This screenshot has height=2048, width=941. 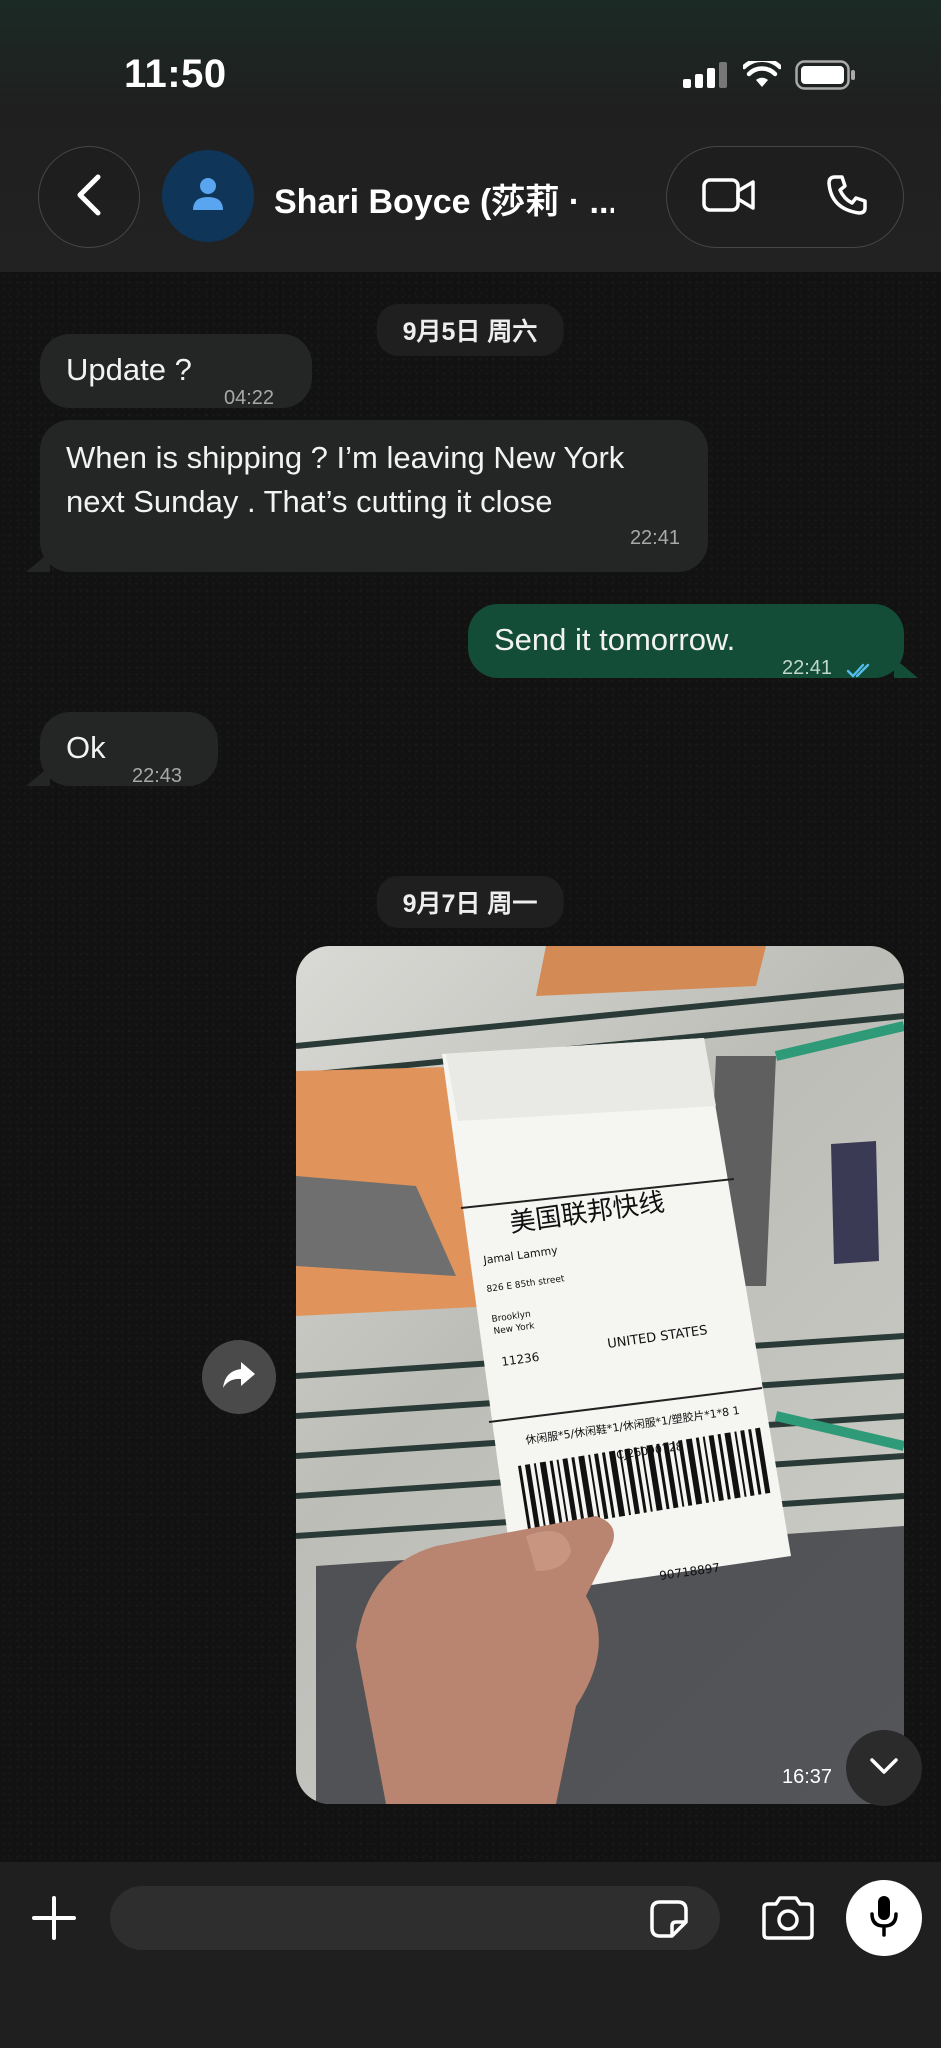 I want to click on date-separator: 9月5日 周六, so click(x=470, y=330).